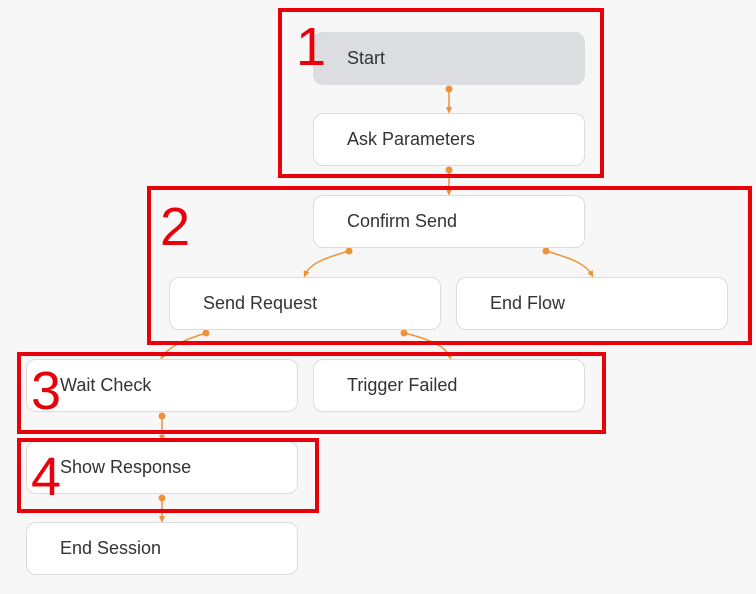  I want to click on group-number-3: 3, so click(46, 391).